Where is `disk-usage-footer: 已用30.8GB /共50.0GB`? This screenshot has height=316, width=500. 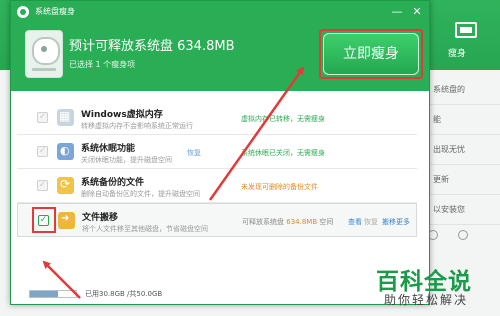
disk-usage-footer: 已用30.8GB /共50.0GB is located at coordinates (220, 294).